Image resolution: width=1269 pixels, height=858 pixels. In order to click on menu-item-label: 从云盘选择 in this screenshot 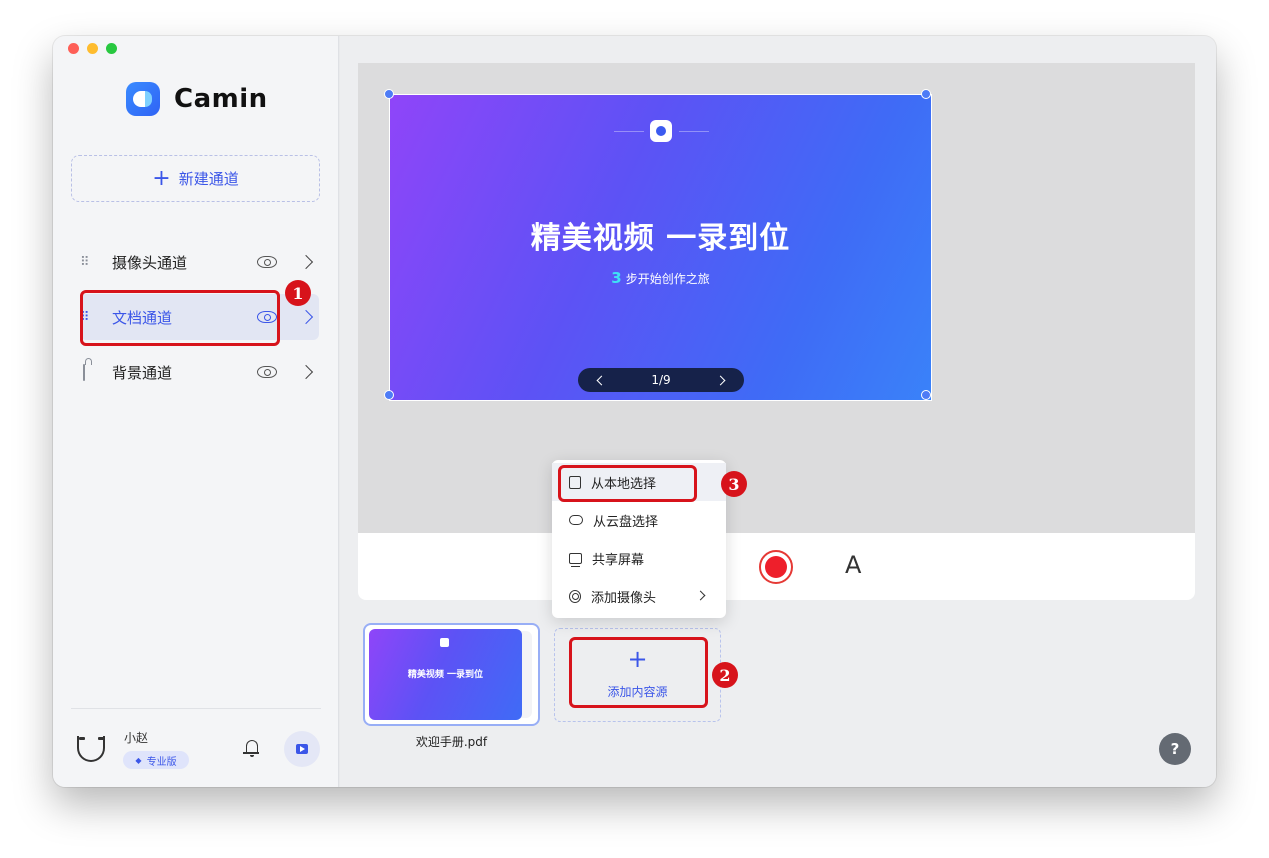, I will do `click(626, 522)`.